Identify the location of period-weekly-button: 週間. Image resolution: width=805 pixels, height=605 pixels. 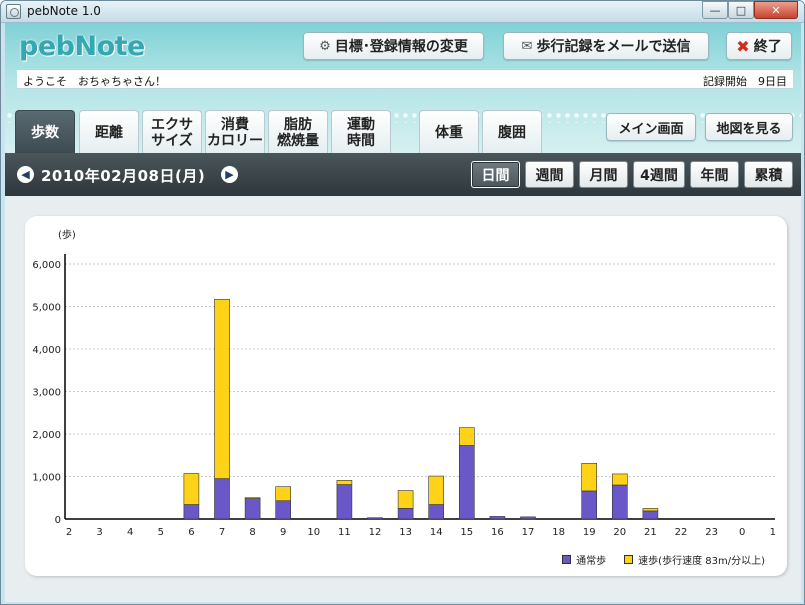
(549, 174).